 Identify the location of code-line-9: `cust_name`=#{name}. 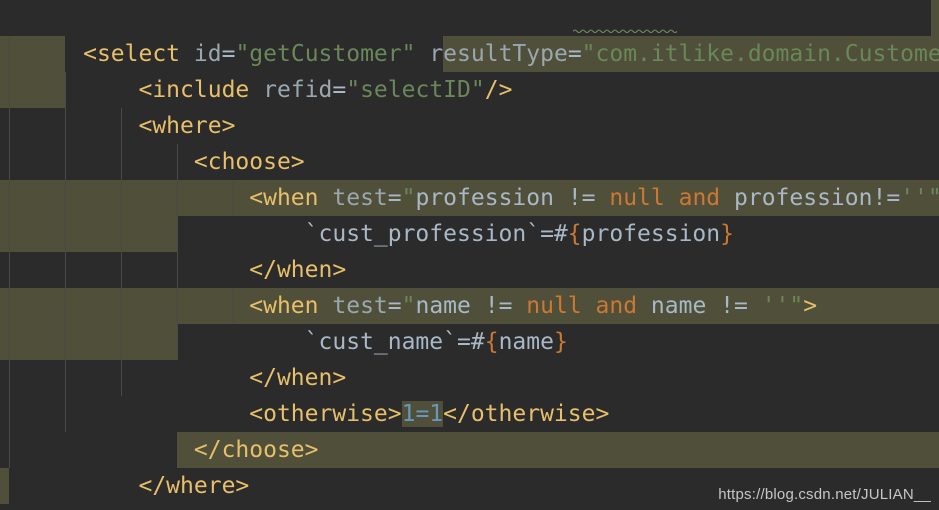
(469, 321).